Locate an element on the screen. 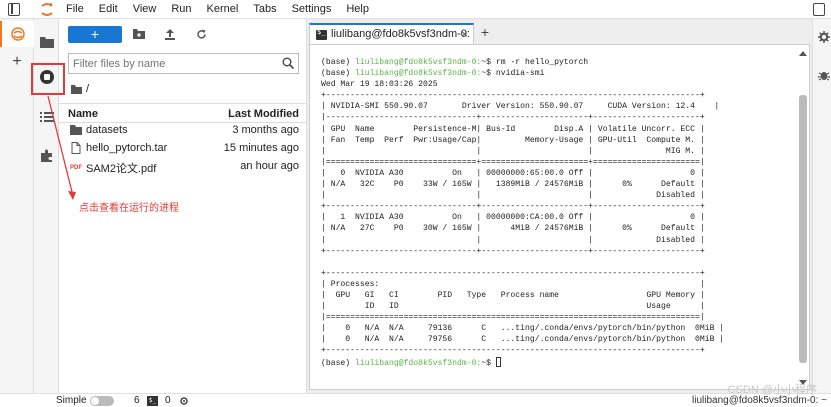 The width and height of the screenshot is (831, 407). refresh-button is located at coordinates (201, 34).